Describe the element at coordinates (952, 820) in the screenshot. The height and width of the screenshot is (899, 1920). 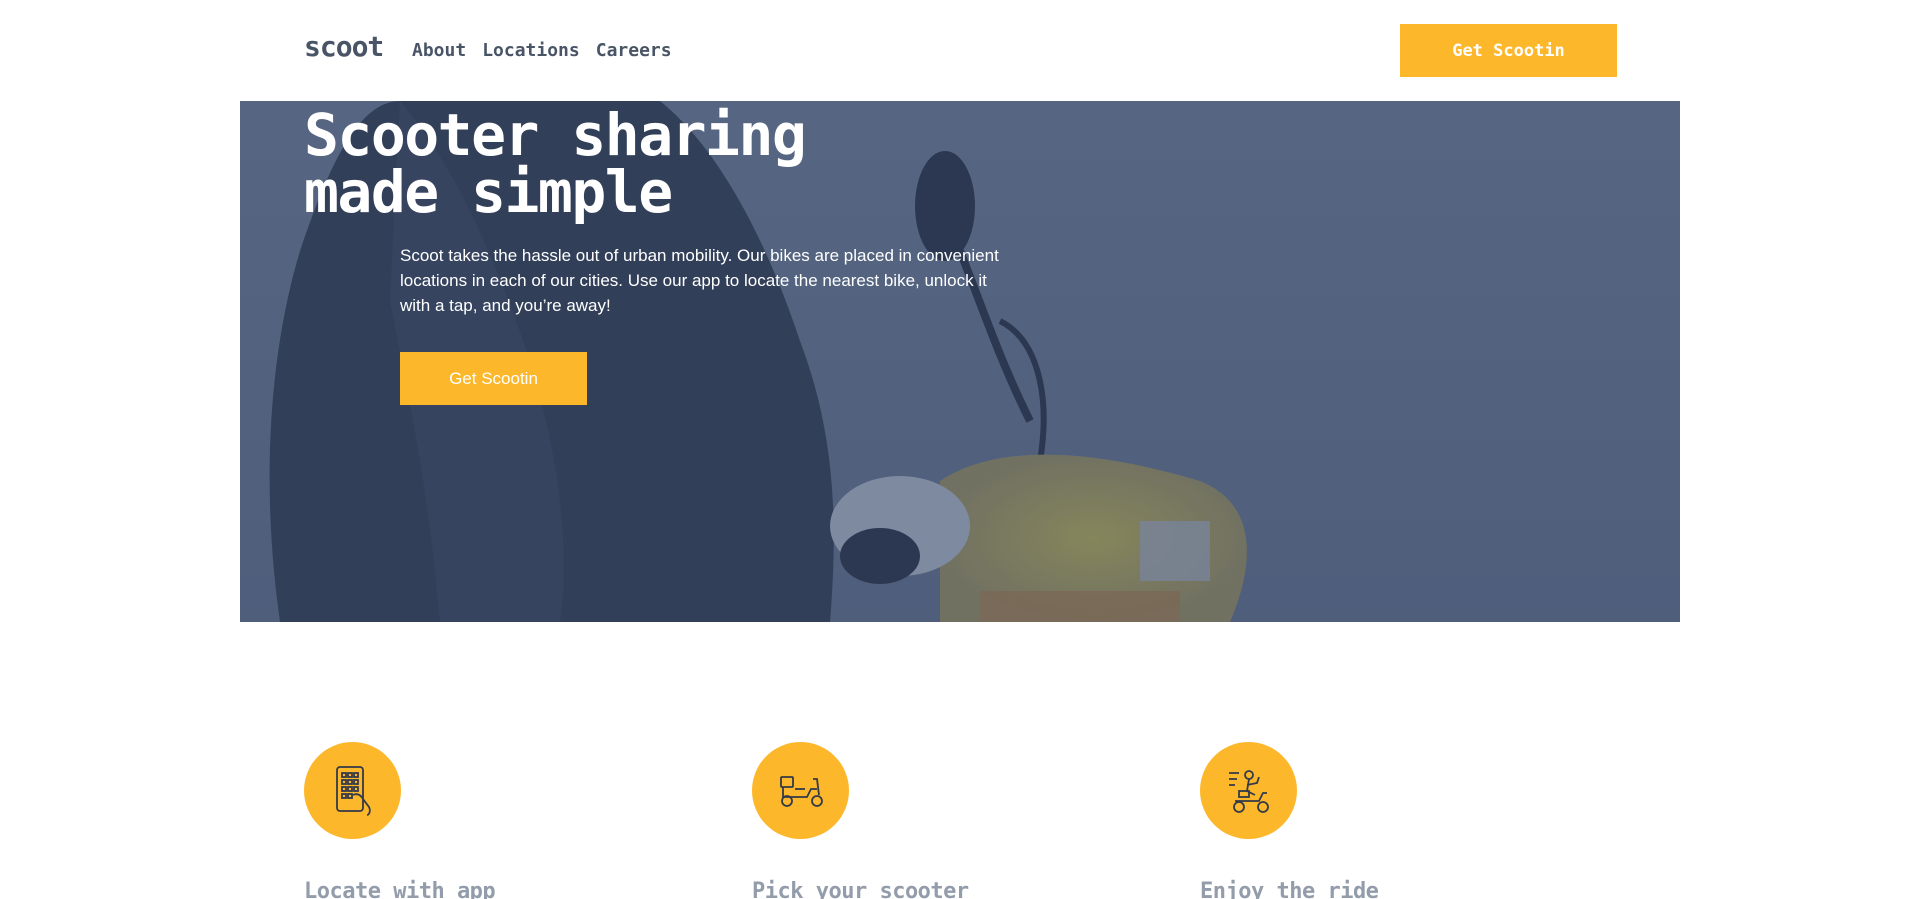
I see `feature-pick: Pick your scooter` at that location.